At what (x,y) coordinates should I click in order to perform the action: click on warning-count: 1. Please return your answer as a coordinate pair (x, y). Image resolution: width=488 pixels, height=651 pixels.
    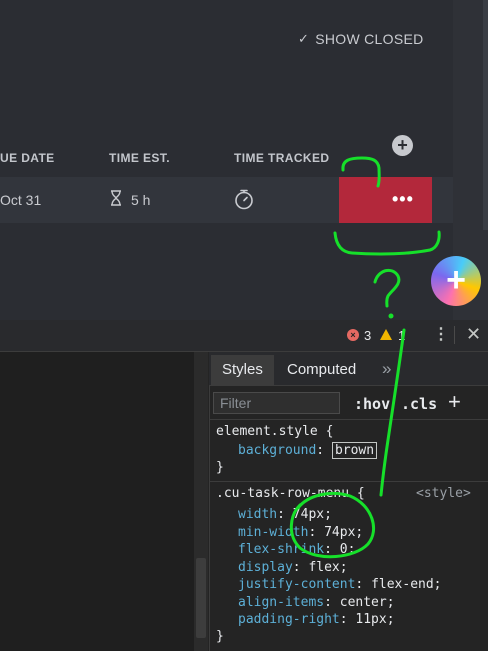
    Looking at the image, I should click on (401, 335).